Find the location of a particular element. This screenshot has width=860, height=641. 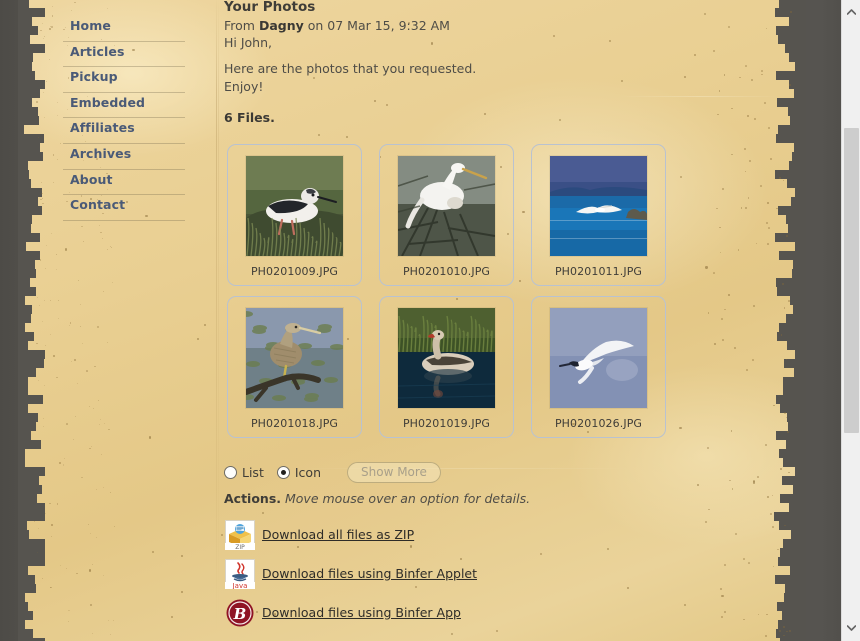

action-download-applet: Java Download files using Binfer Applet is located at coordinates (434, 573).